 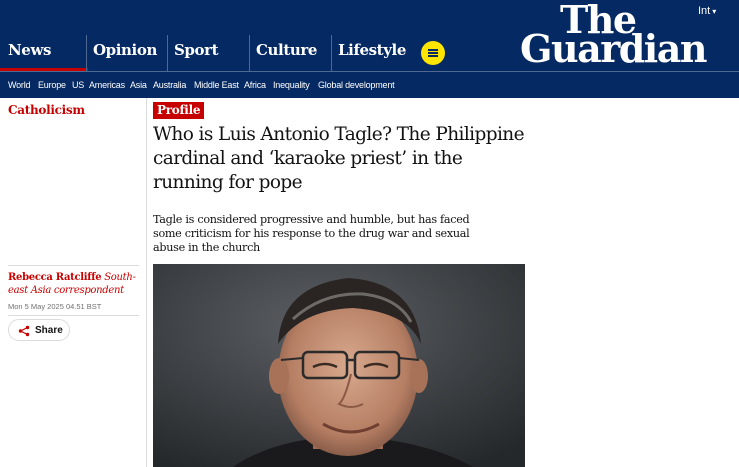 I want to click on guardian-logo: The Guardian, so click(x=622, y=35).